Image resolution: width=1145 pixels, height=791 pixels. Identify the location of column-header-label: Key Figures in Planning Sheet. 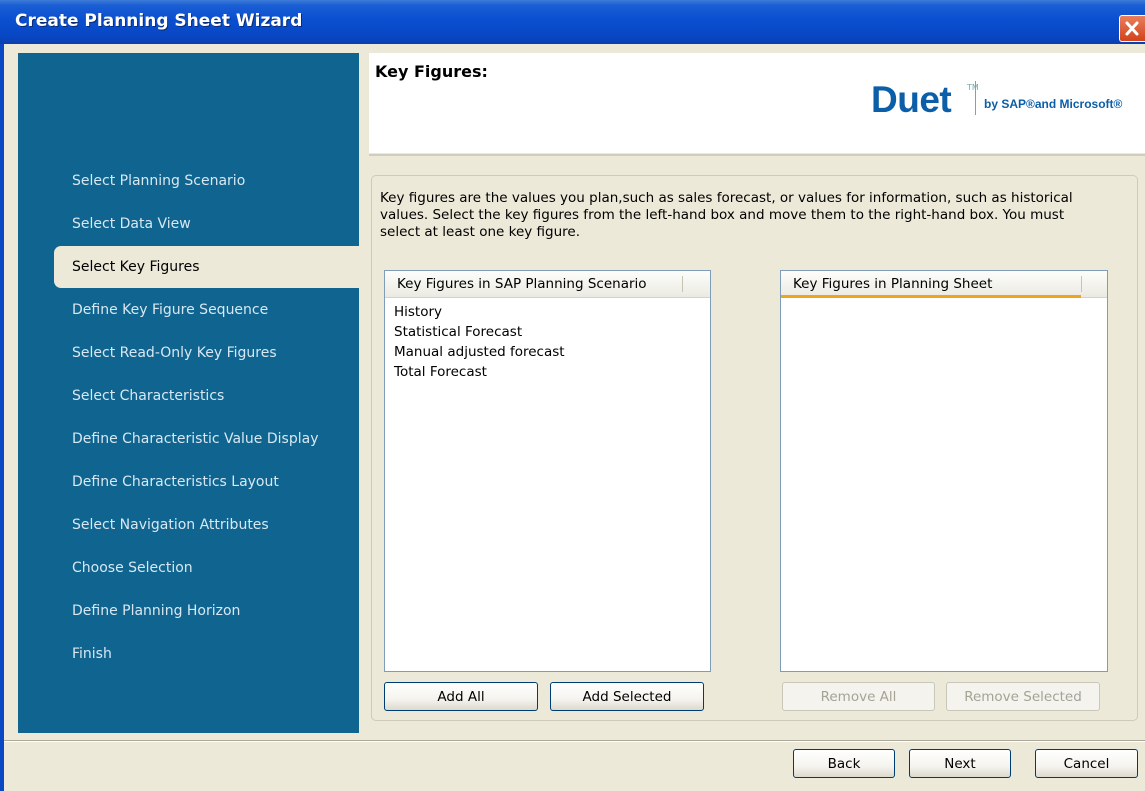
(893, 284).